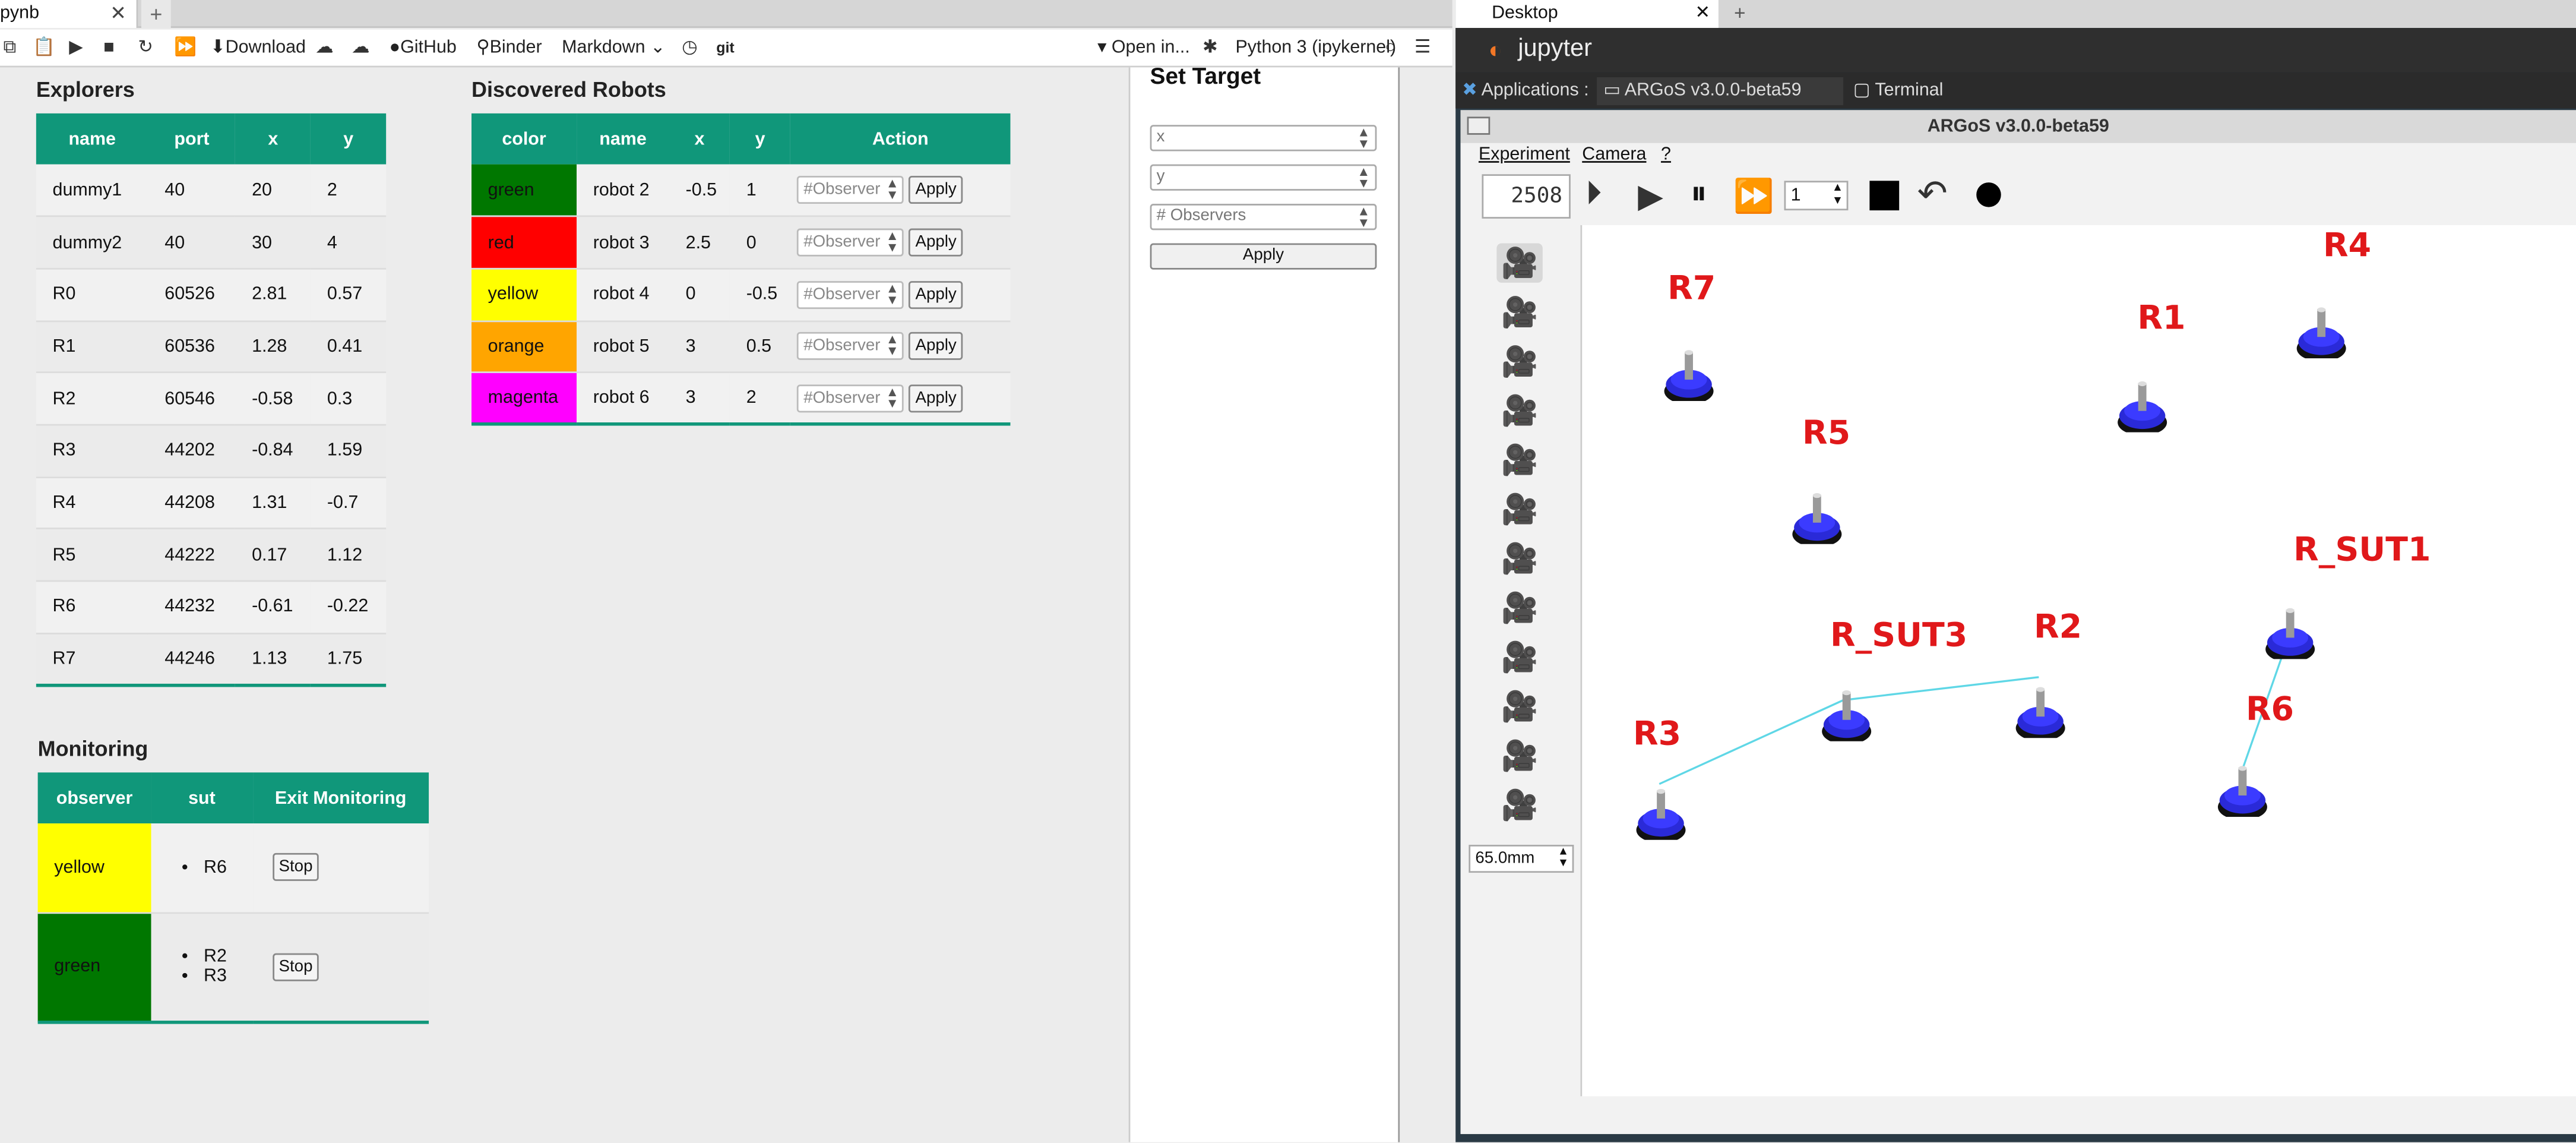  I want to click on kernel-name: Python 3 (ipykernel), so click(1315, 48).